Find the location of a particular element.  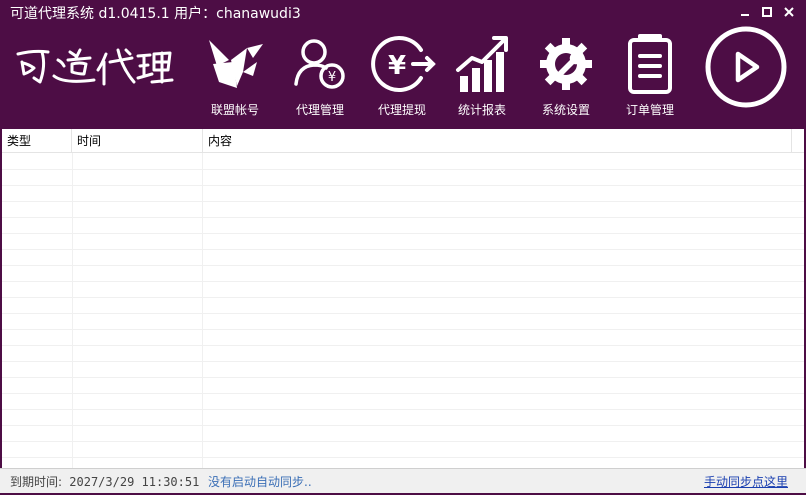

toolbar-button-alliance-account: 联盟帐号 is located at coordinates (235, 77).